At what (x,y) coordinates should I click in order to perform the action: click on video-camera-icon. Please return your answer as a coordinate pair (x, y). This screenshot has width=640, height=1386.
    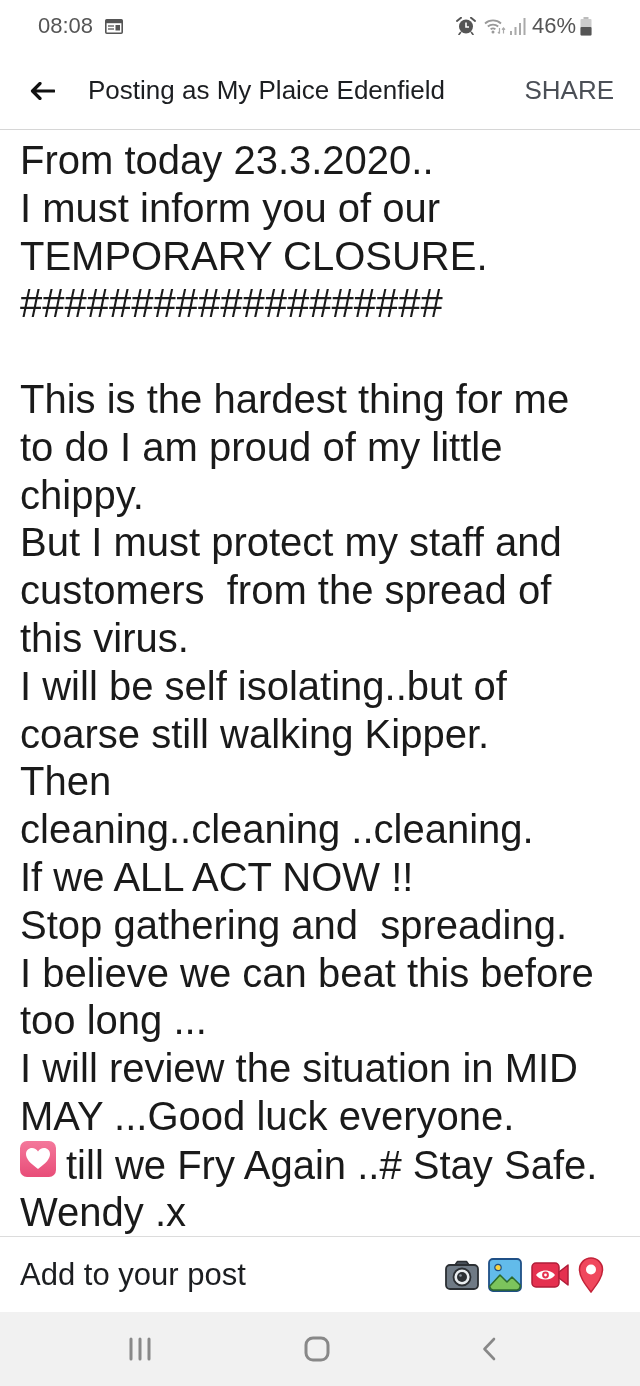
    Looking at the image, I should click on (550, 1274).